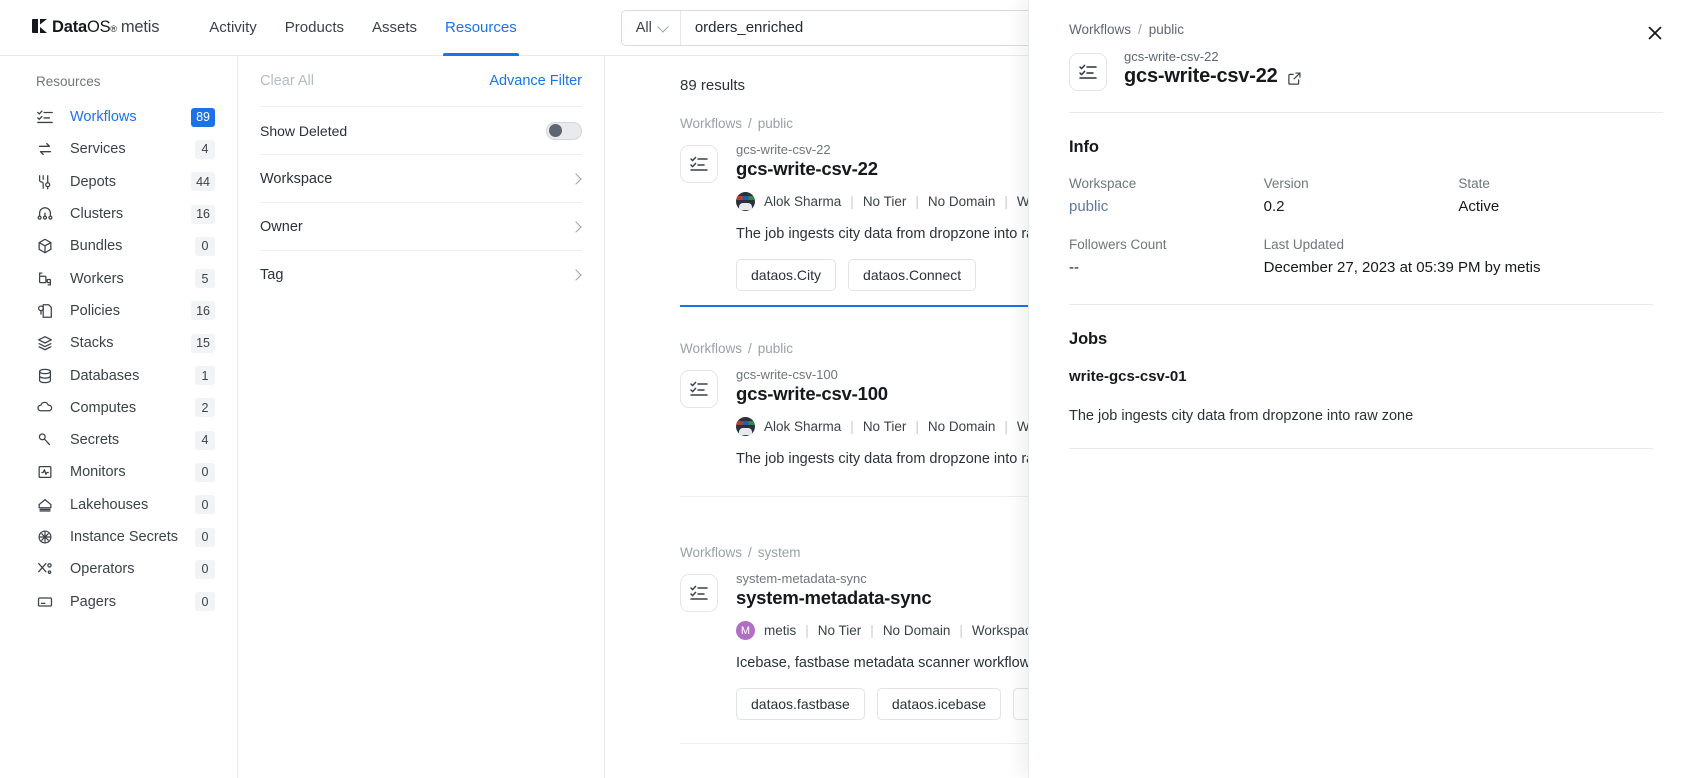 This screenshot has height=778, width=1693. Describe the element at coordinates (205, 440) in the screenshot. I see `sidebar-item-count: 4` at that location.